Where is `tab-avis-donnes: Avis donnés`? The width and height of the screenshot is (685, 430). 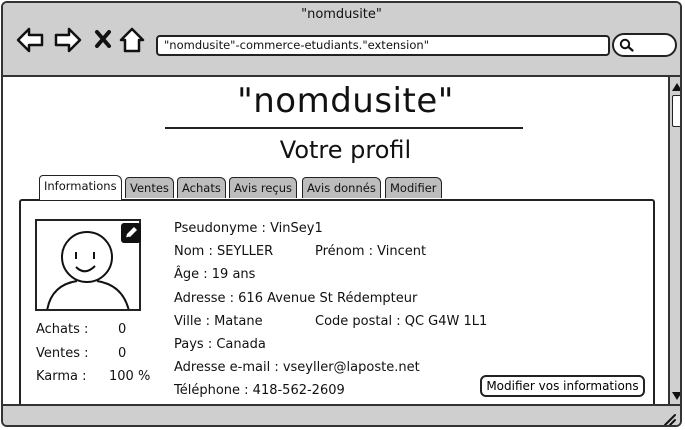 tab-avis-donnes: Avis donnés is located at coordinates (341, 187).